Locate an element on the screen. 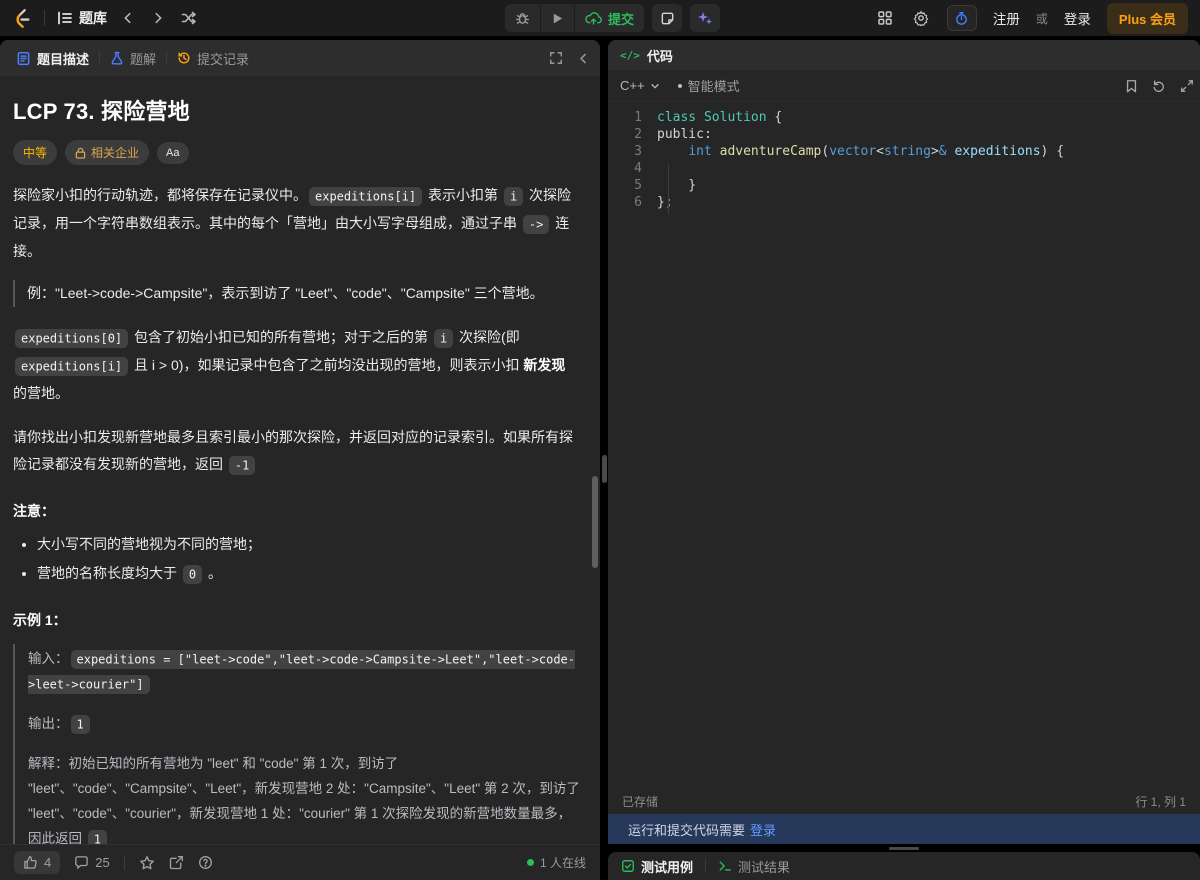  collapse-panel-icon is located at coordinates (583, 58).